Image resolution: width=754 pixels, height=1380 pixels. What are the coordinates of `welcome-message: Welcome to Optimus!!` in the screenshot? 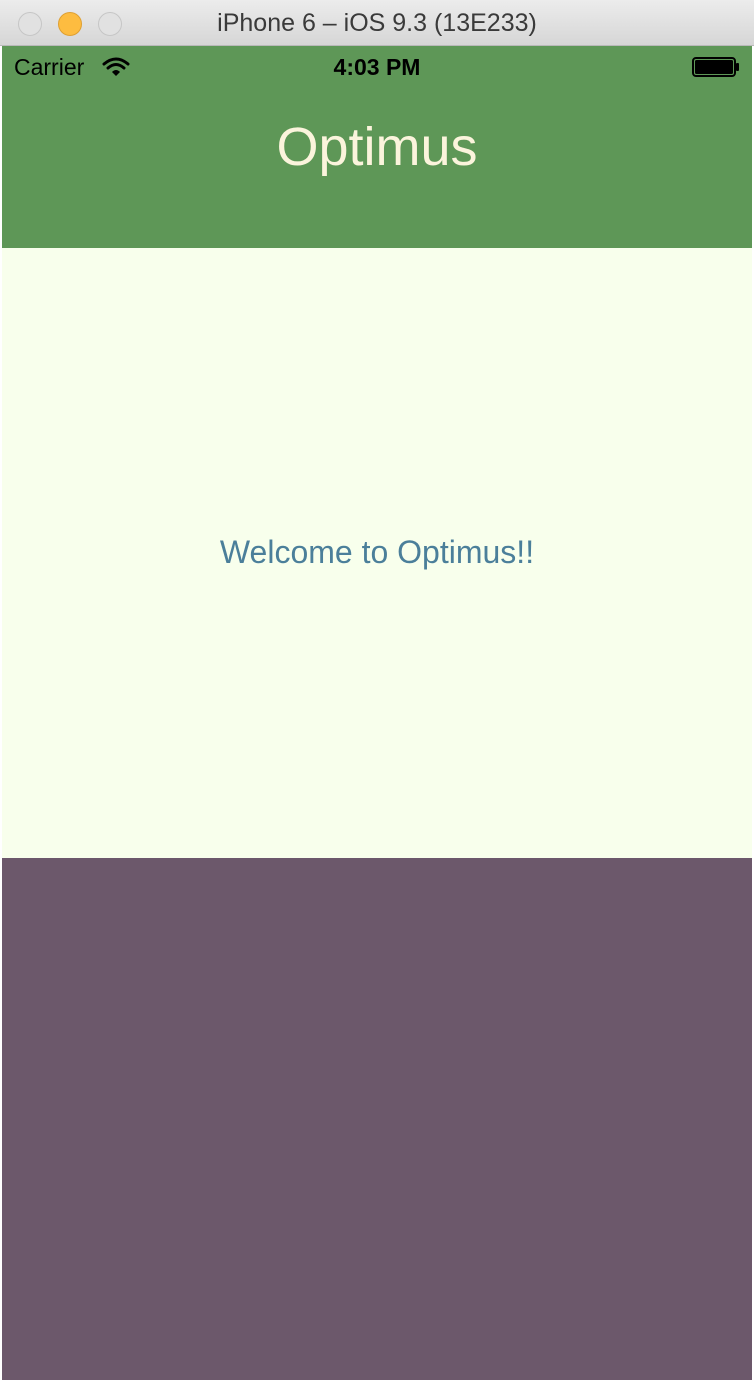 It's located at (377, 552).